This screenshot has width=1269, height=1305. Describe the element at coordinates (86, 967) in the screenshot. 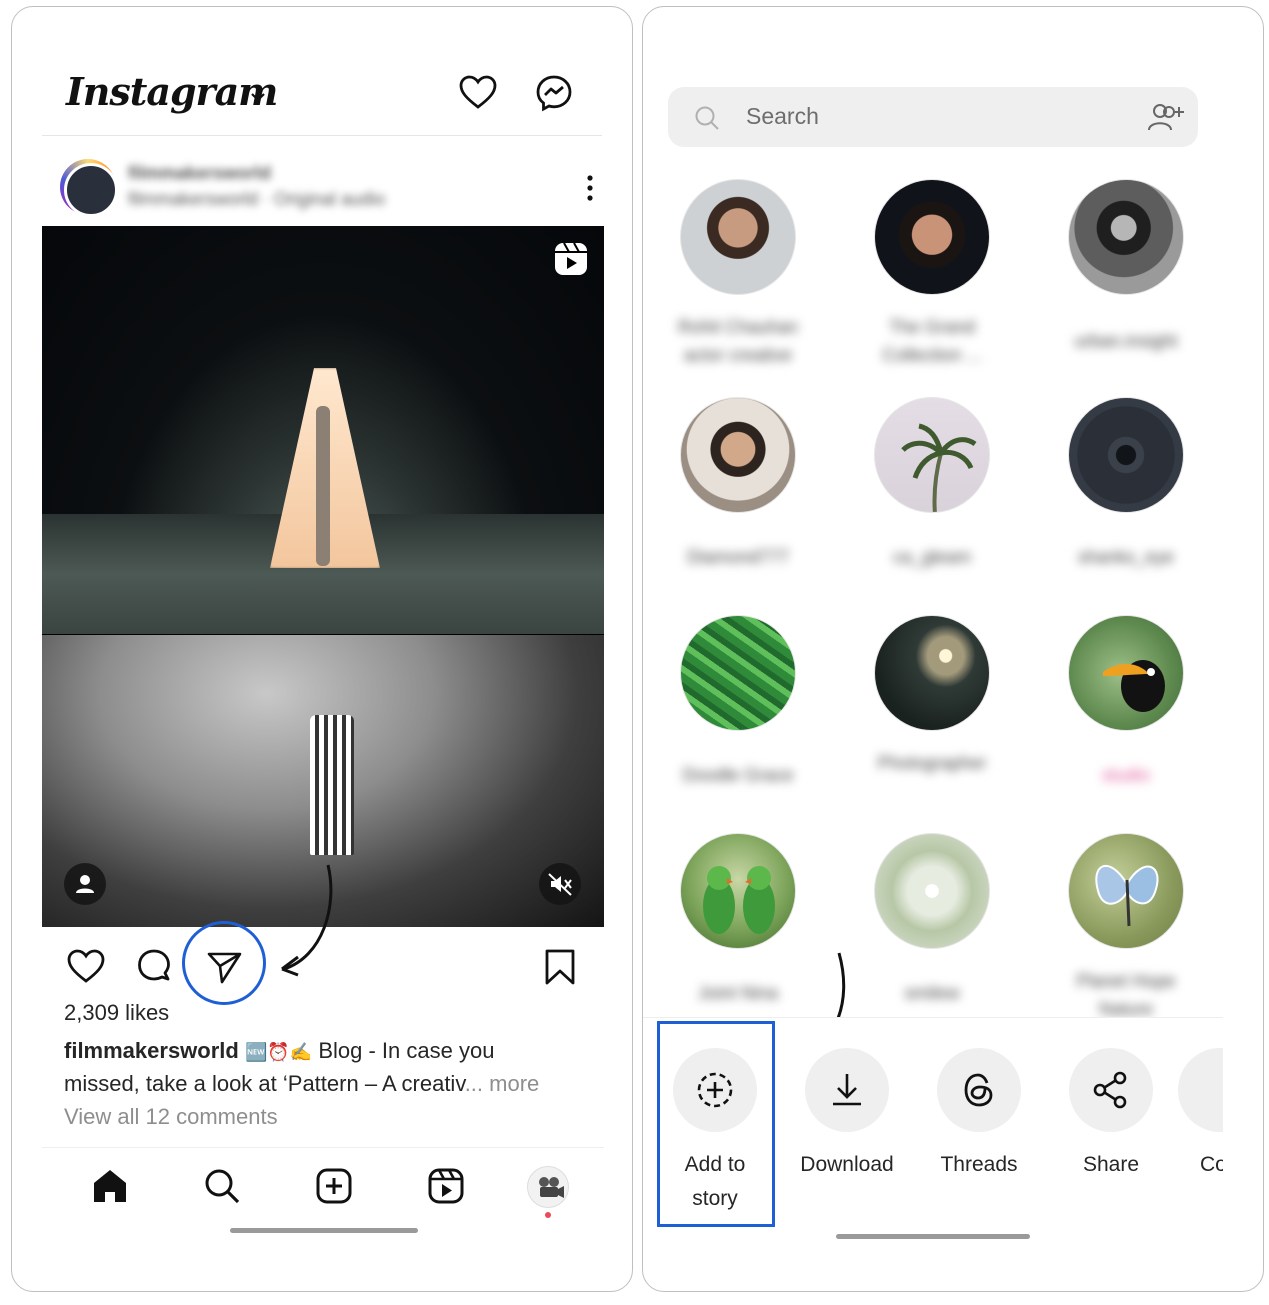

I see `like-heart-icon` at that location.